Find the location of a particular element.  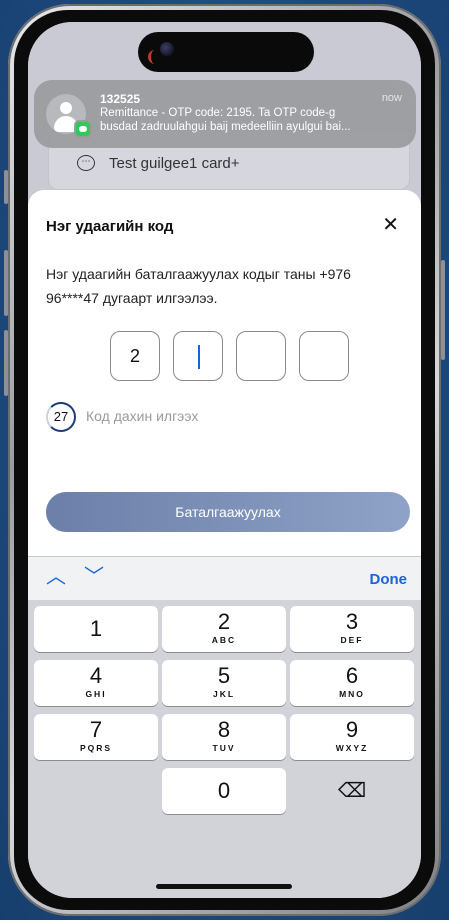

done-button: Done is located at coordinates (389, 579).